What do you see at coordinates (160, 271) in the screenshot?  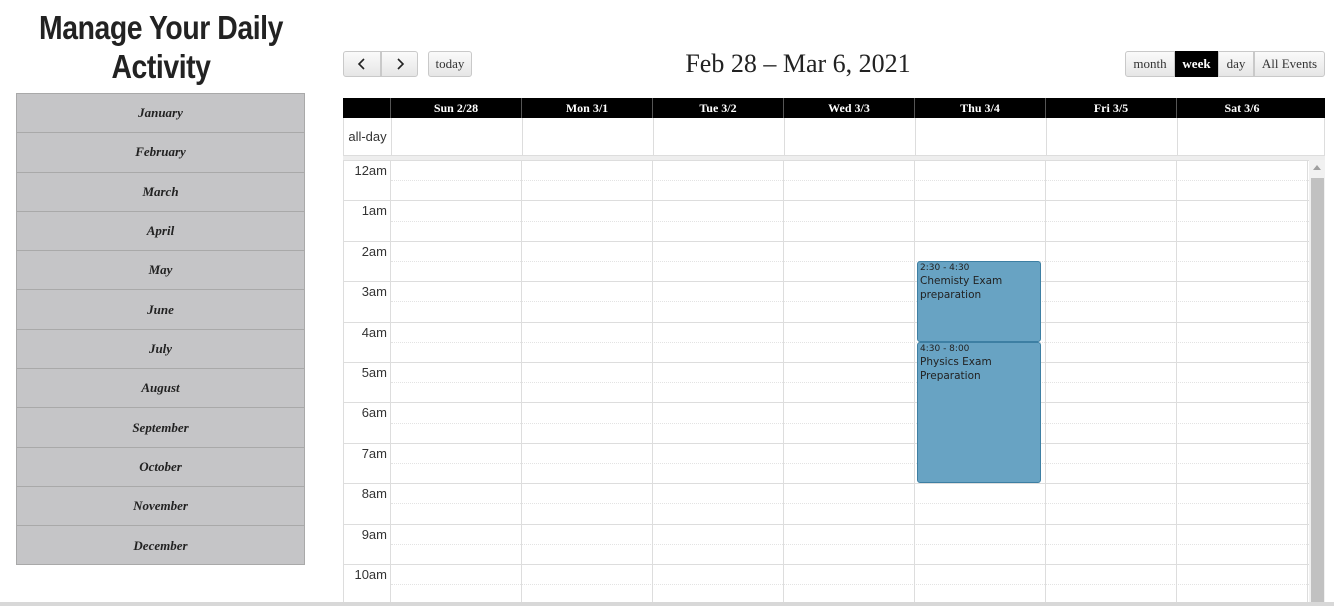 I see `month-item-may: May` at bounding box center [160, 271].